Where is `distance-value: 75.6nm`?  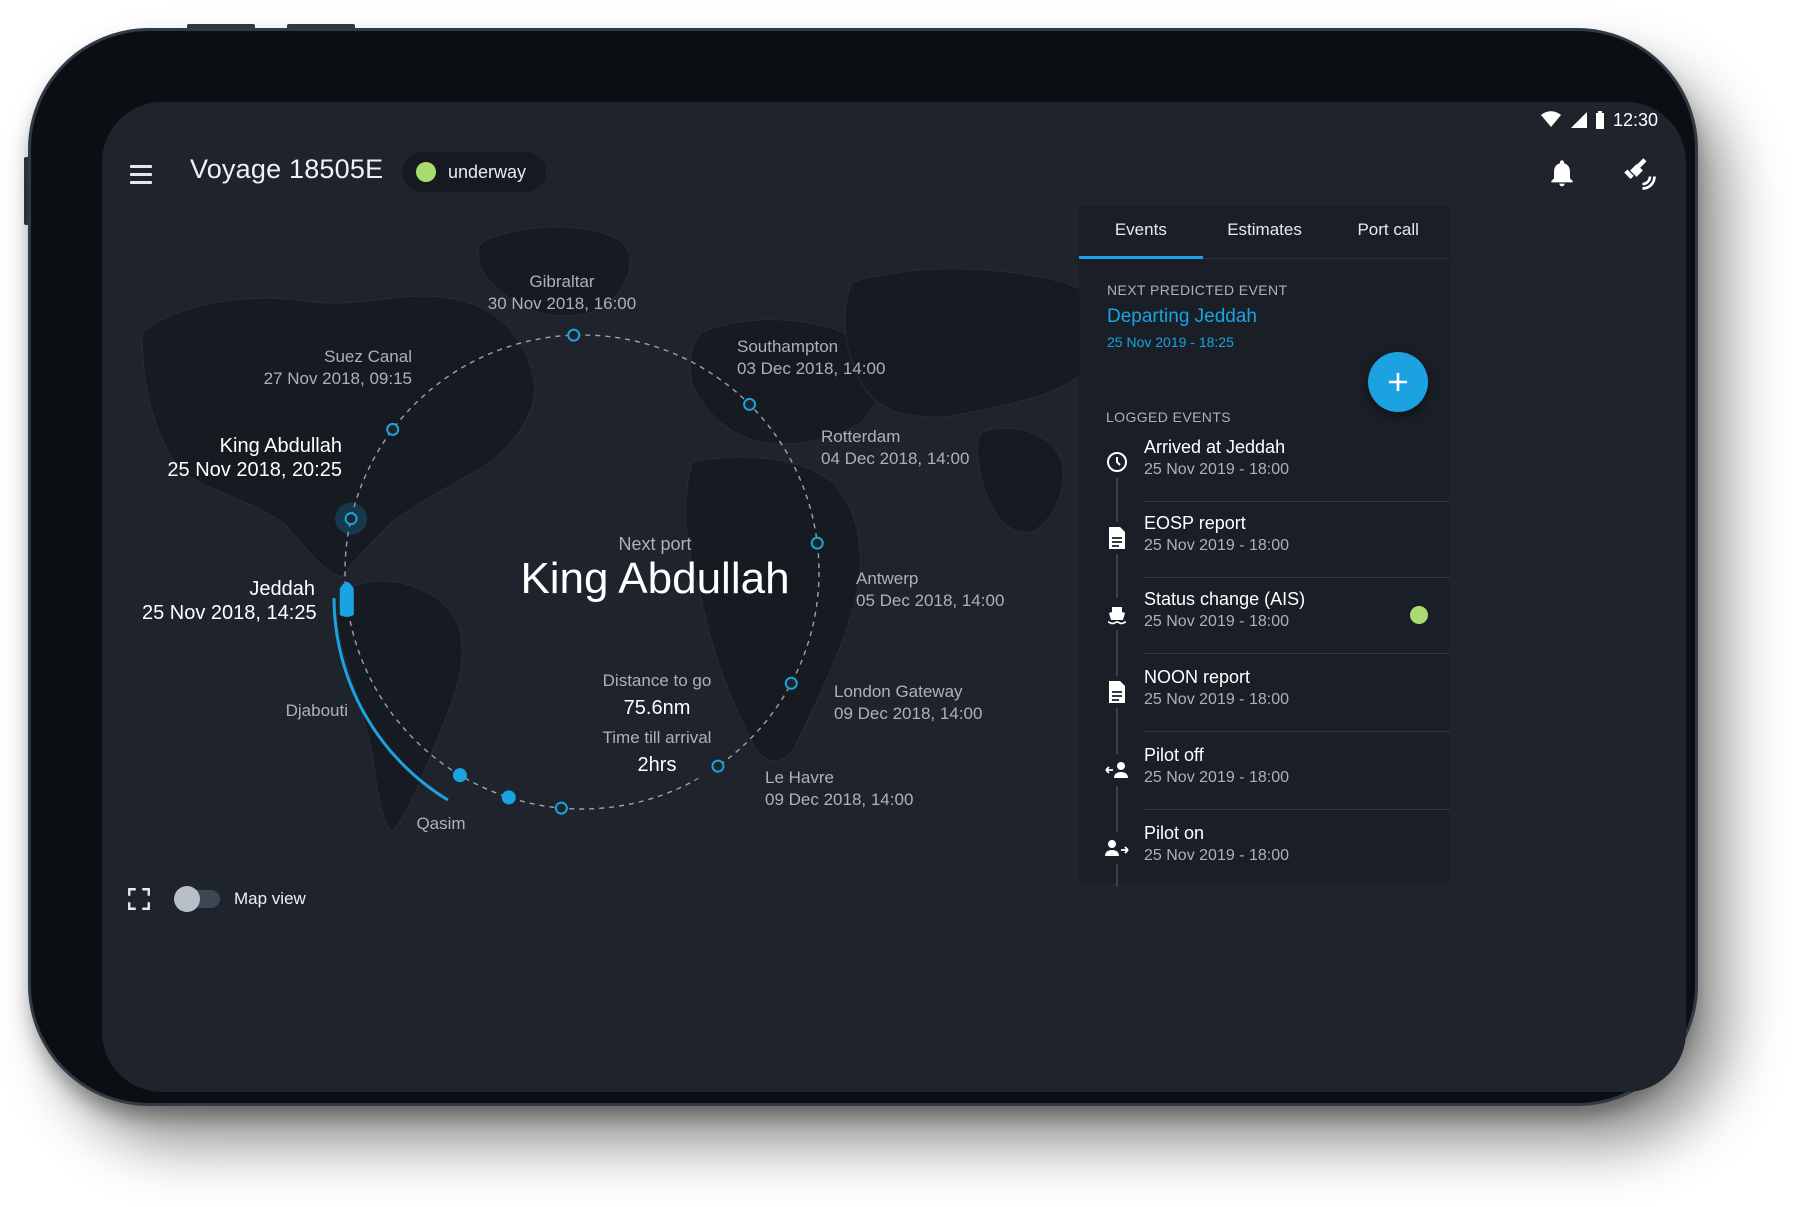 distance-value: 75.6nm is located at coordinates (657, 708).